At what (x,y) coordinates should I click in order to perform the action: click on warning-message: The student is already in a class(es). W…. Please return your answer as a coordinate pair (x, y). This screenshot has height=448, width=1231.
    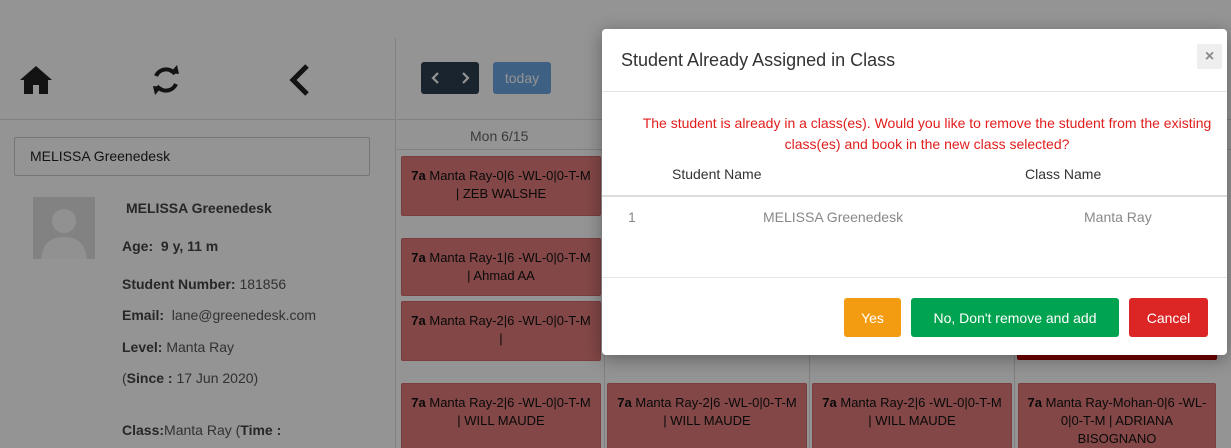
    Looking at the image, I should click on (927, 133).